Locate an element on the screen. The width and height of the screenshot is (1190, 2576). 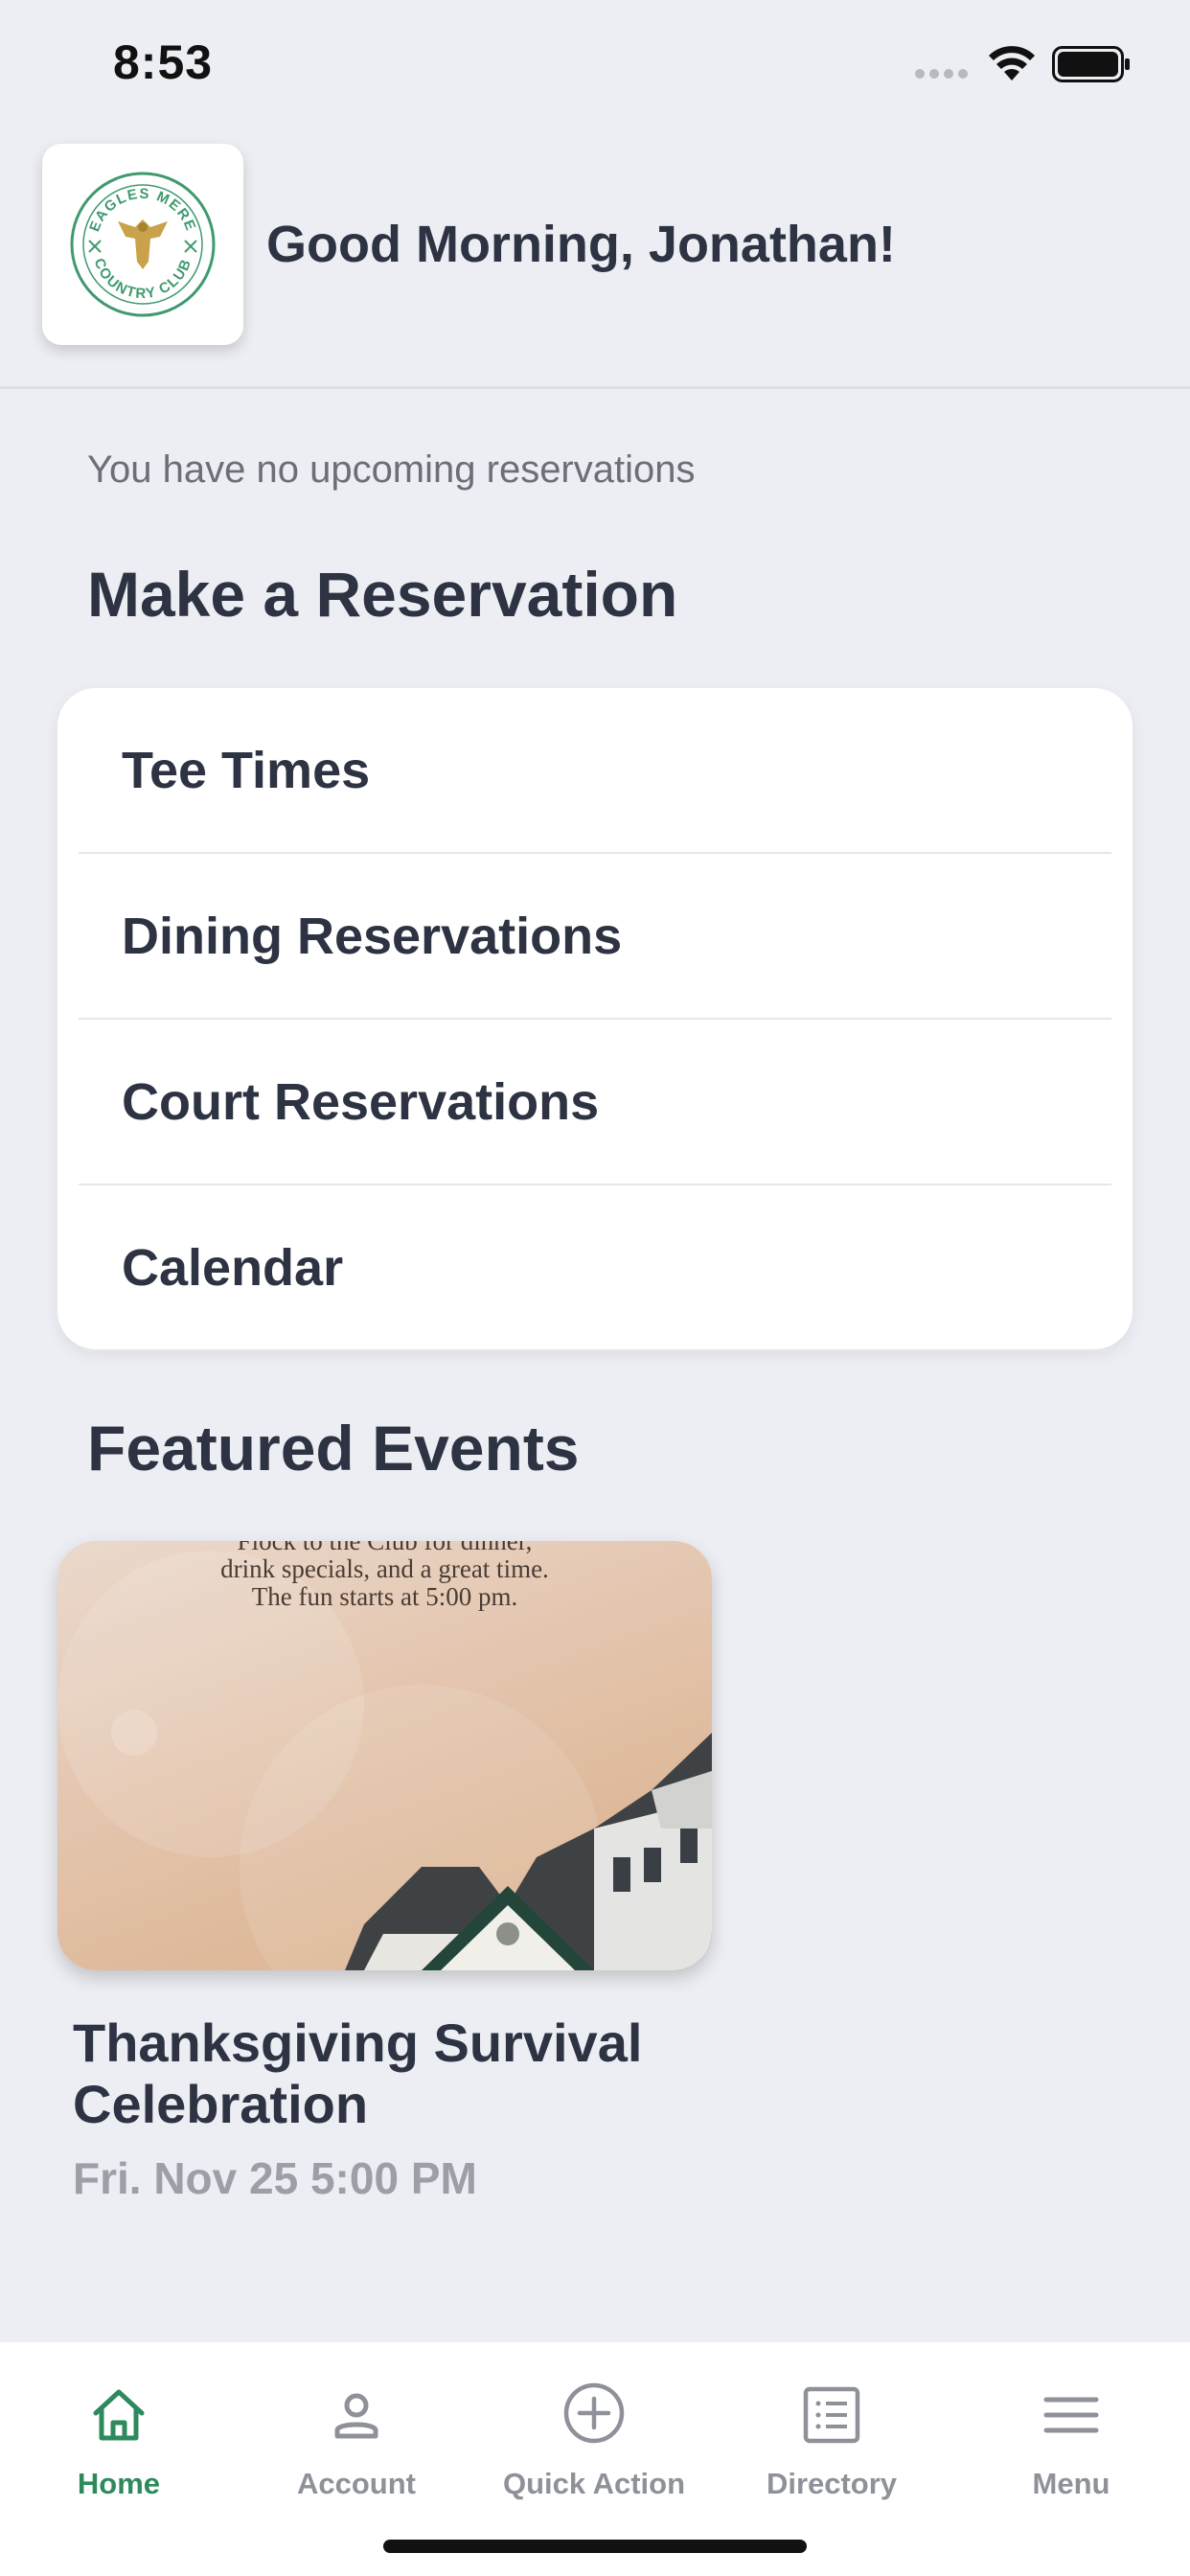
wifi-icon is located at coordinates (1012, 63).